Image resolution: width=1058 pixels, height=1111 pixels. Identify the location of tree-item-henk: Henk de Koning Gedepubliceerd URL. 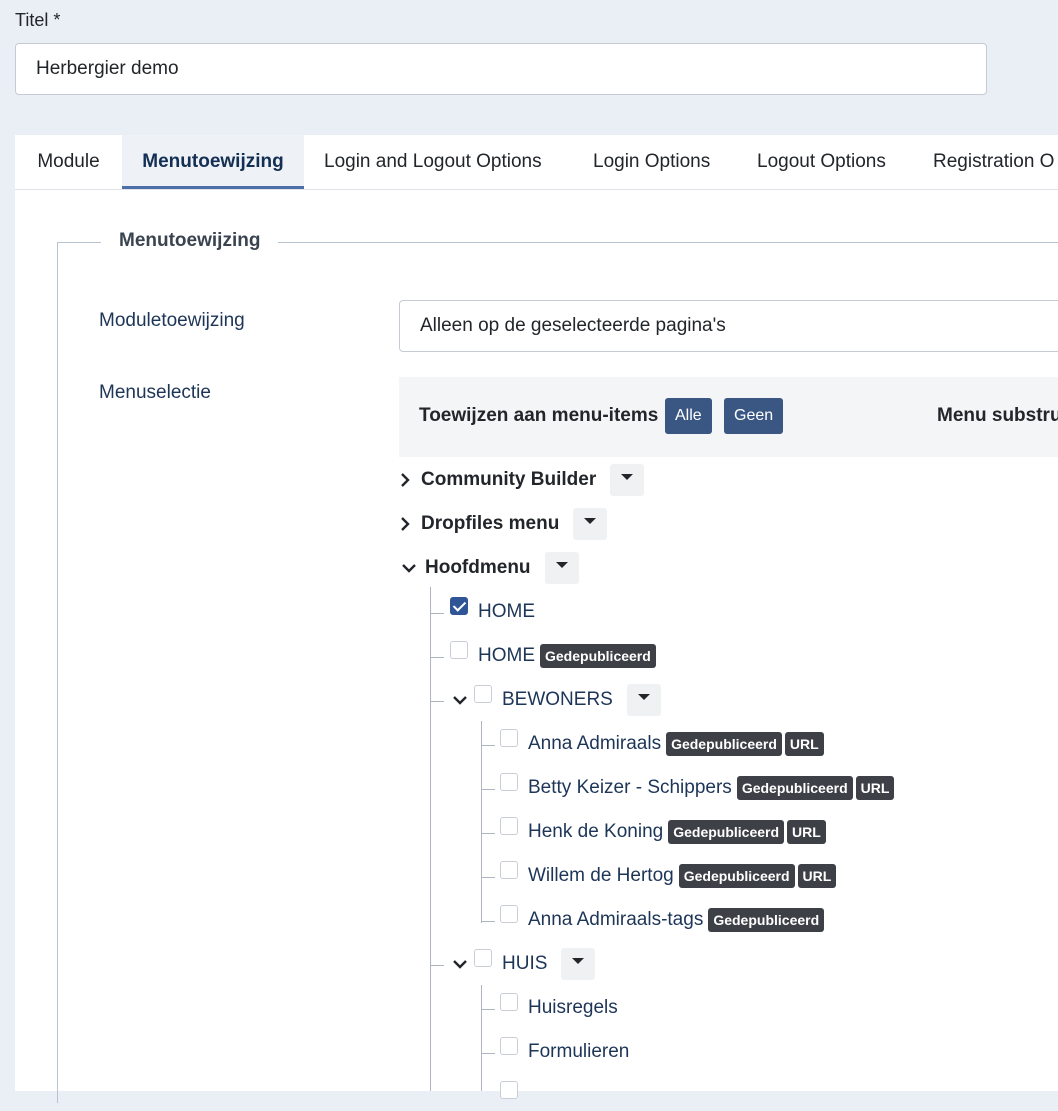
(663, 832).